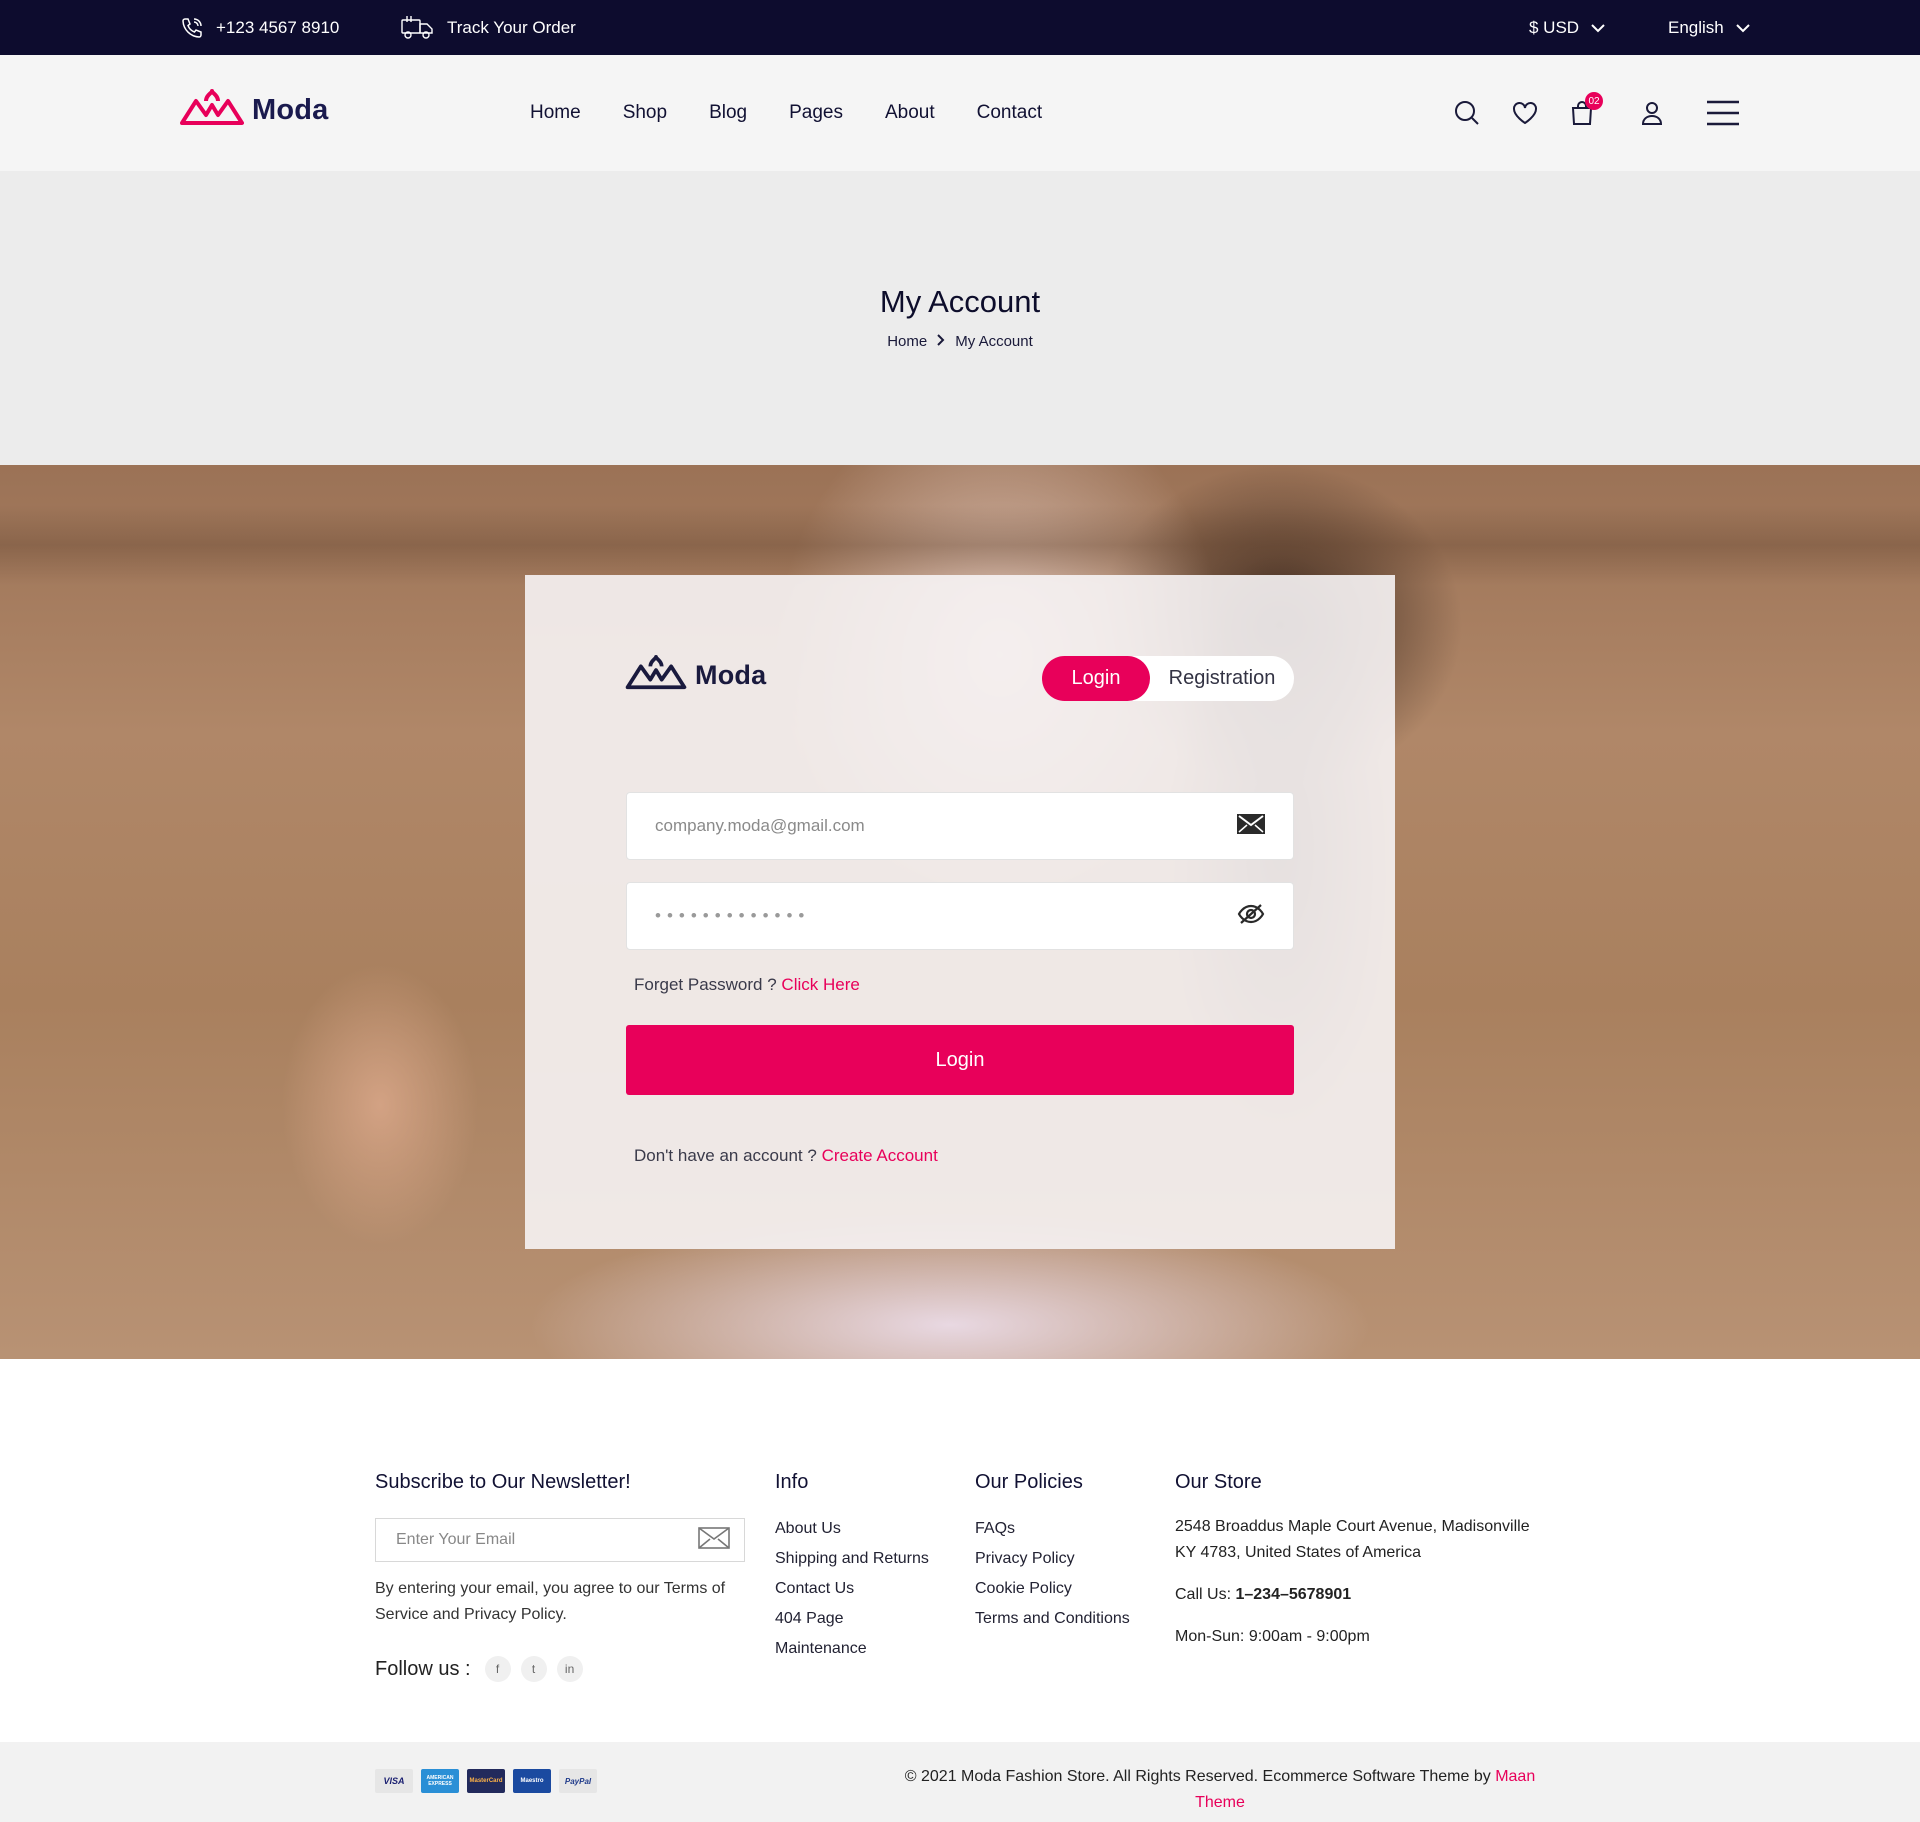 This screenshot has height=1822, width=1920. Describe the element at coordinates (1251, 916) in the screenshot. I see `eye-off-icon` at that location.